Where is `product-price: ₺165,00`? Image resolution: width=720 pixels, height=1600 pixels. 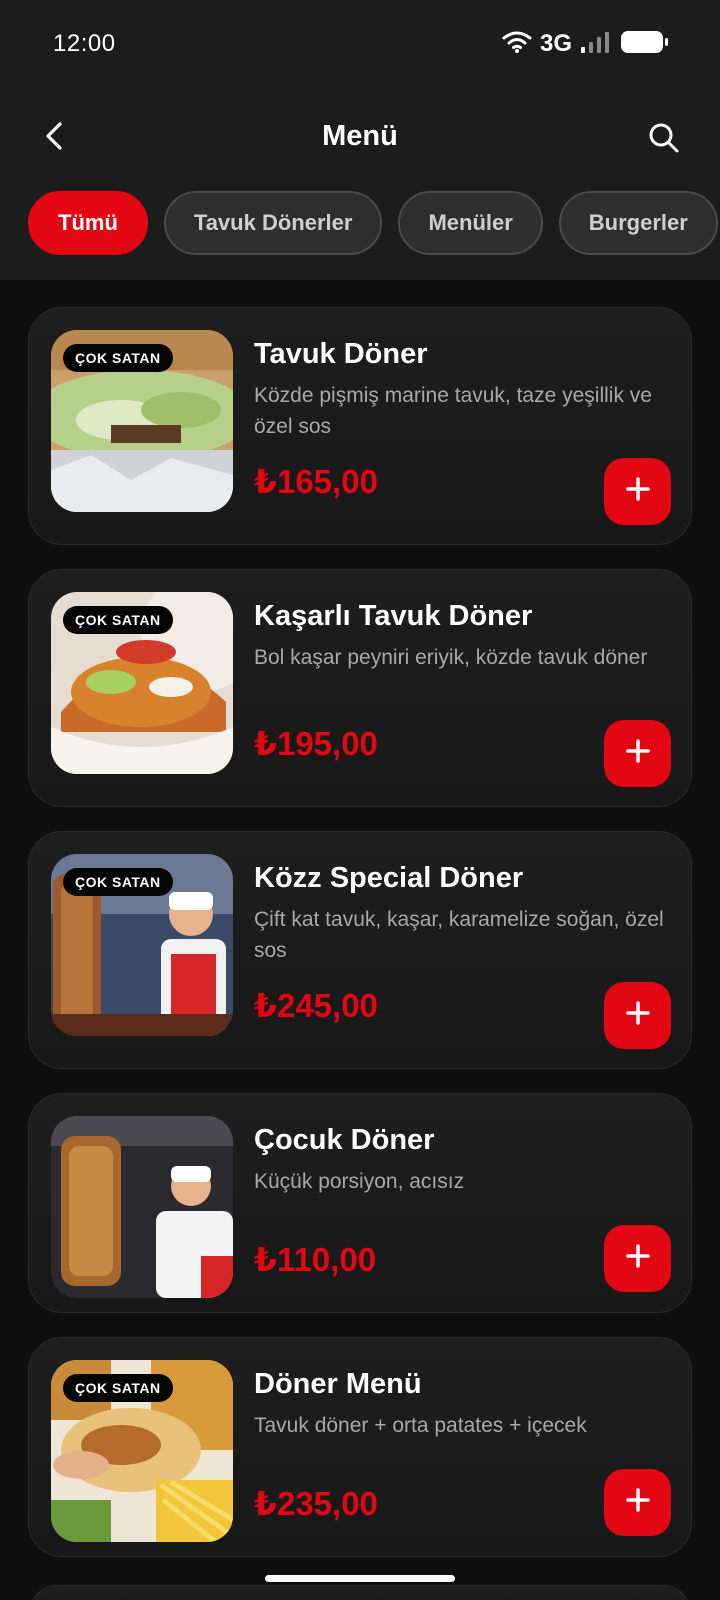
product-price: ₺165,00 is located at coordinates (316, 481).